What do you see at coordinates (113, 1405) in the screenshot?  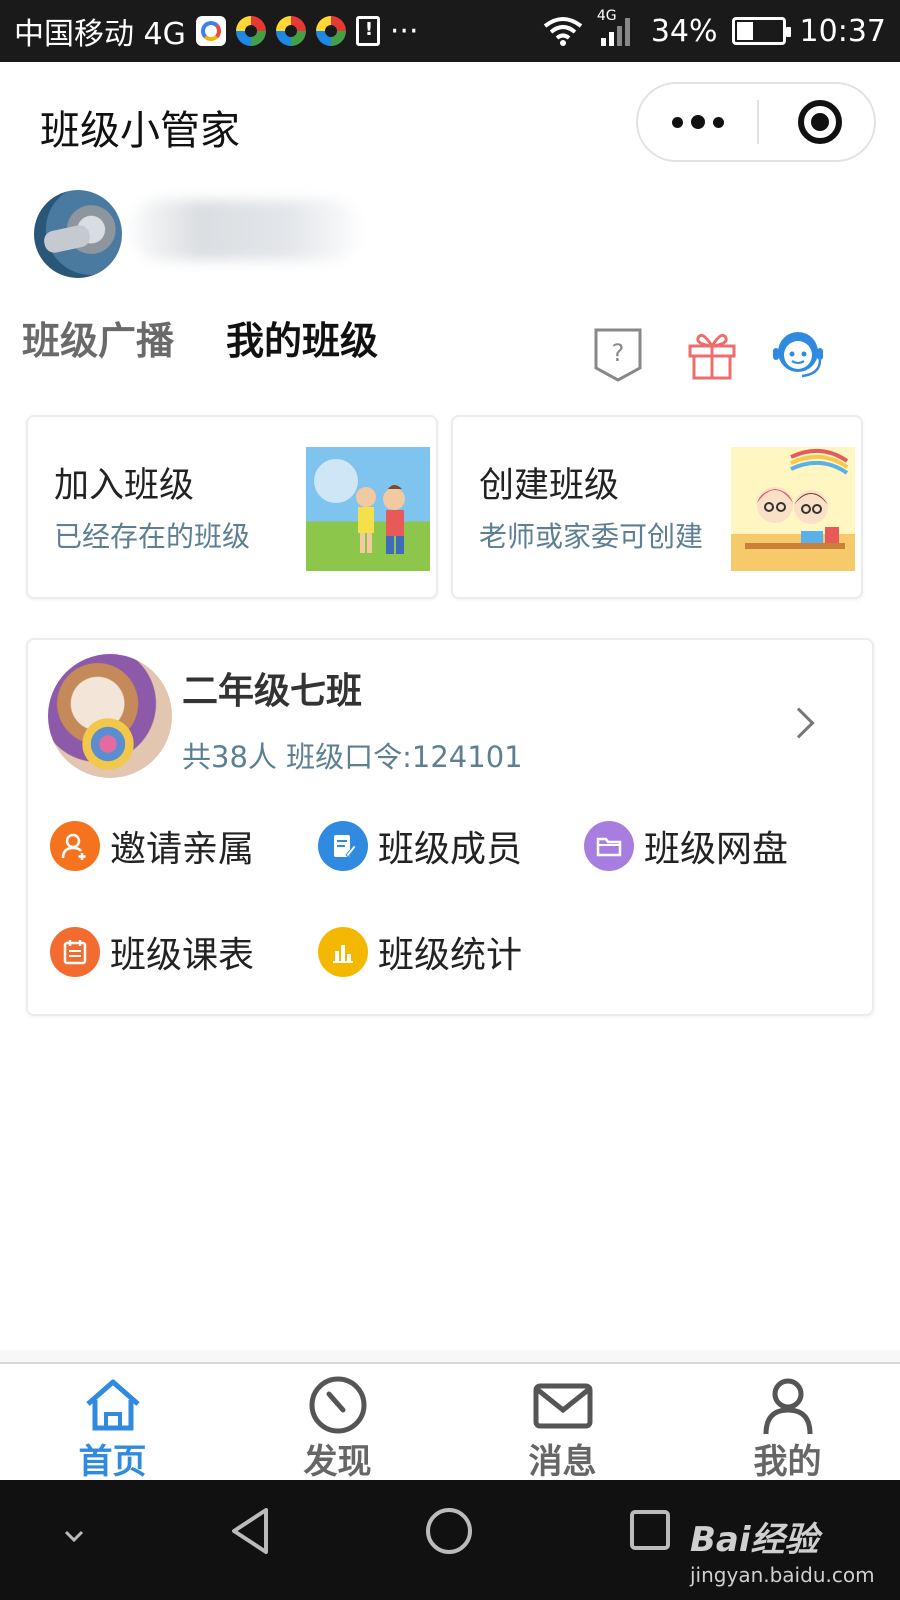 I see `home-icon` at bounding box center [113, 1405].